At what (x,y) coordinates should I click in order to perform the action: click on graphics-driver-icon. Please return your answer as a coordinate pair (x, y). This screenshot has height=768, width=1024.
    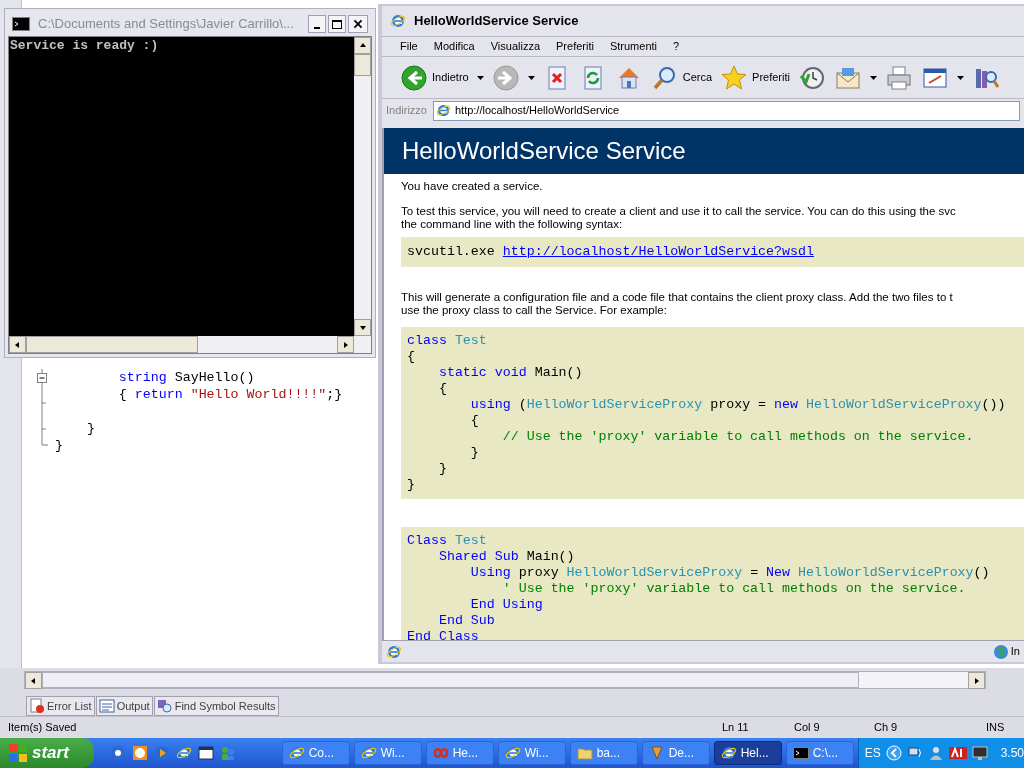
    Looking at the image, I should click on (957, 753).